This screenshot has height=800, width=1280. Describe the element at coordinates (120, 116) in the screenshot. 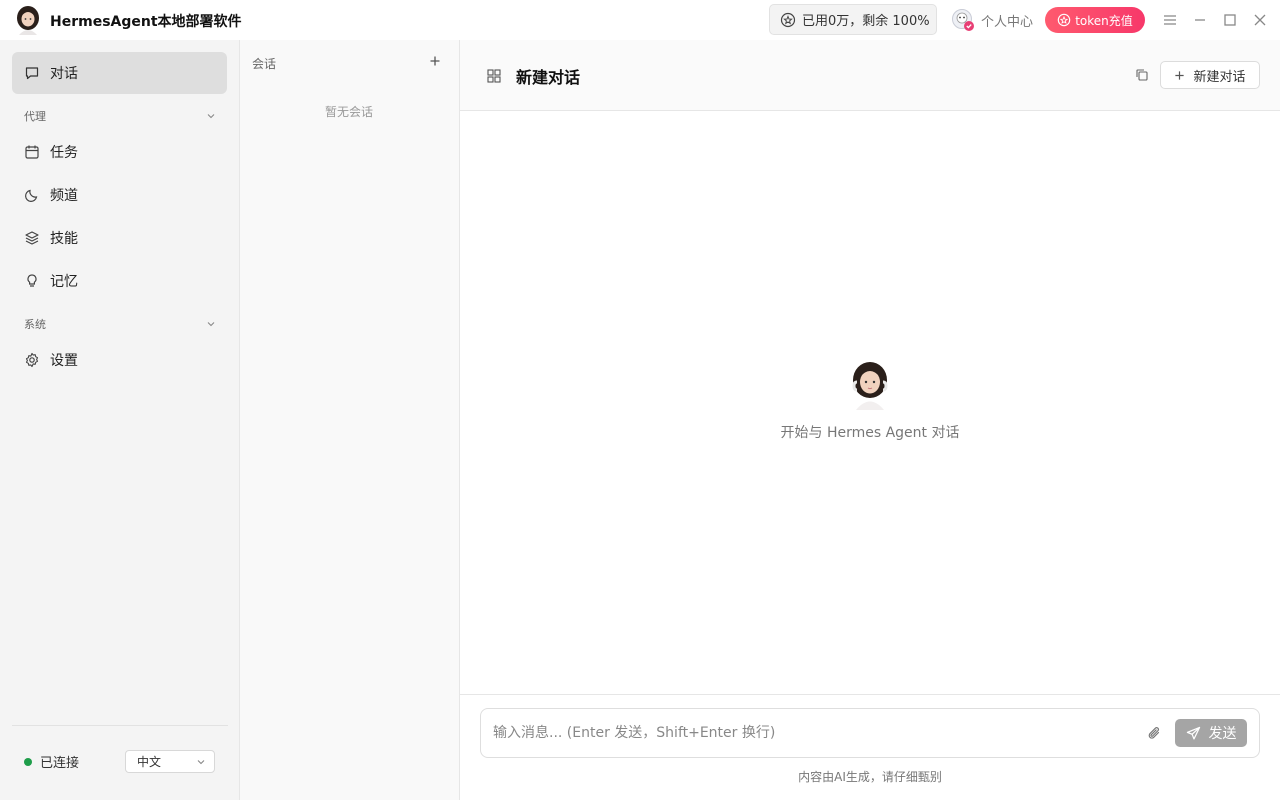

I see `section-agent: 代理` at that location.